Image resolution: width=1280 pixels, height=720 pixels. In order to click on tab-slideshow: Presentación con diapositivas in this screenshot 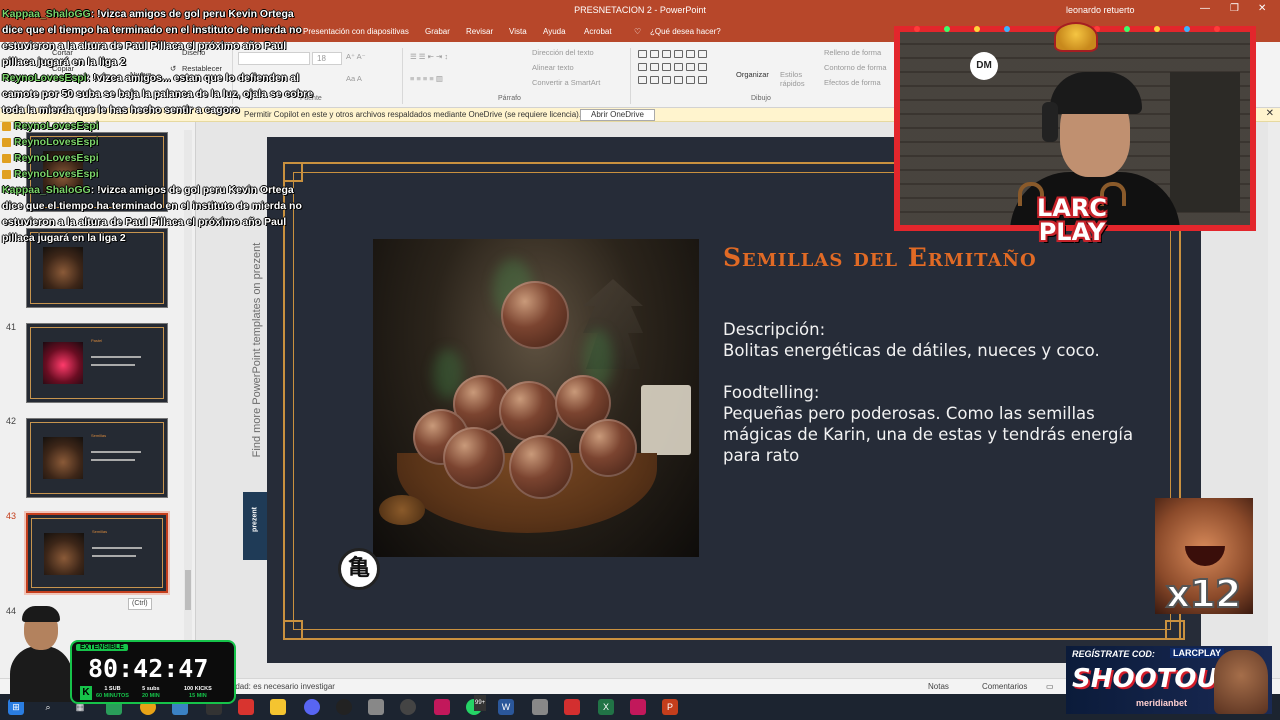, I will do `click(356, 31)`.